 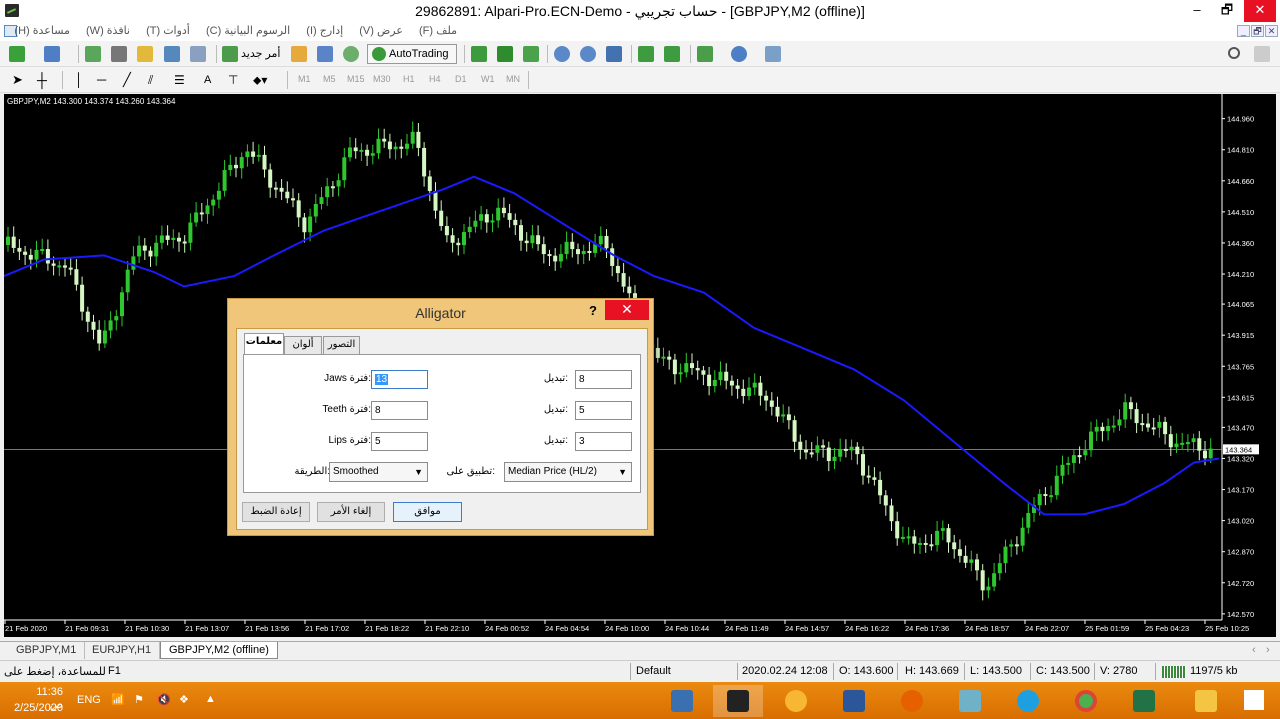 What do you see at coordinates (38, 708) in the screenshot?
I see `clock-date: 2/25/2020` at bounding box center [38, 708].